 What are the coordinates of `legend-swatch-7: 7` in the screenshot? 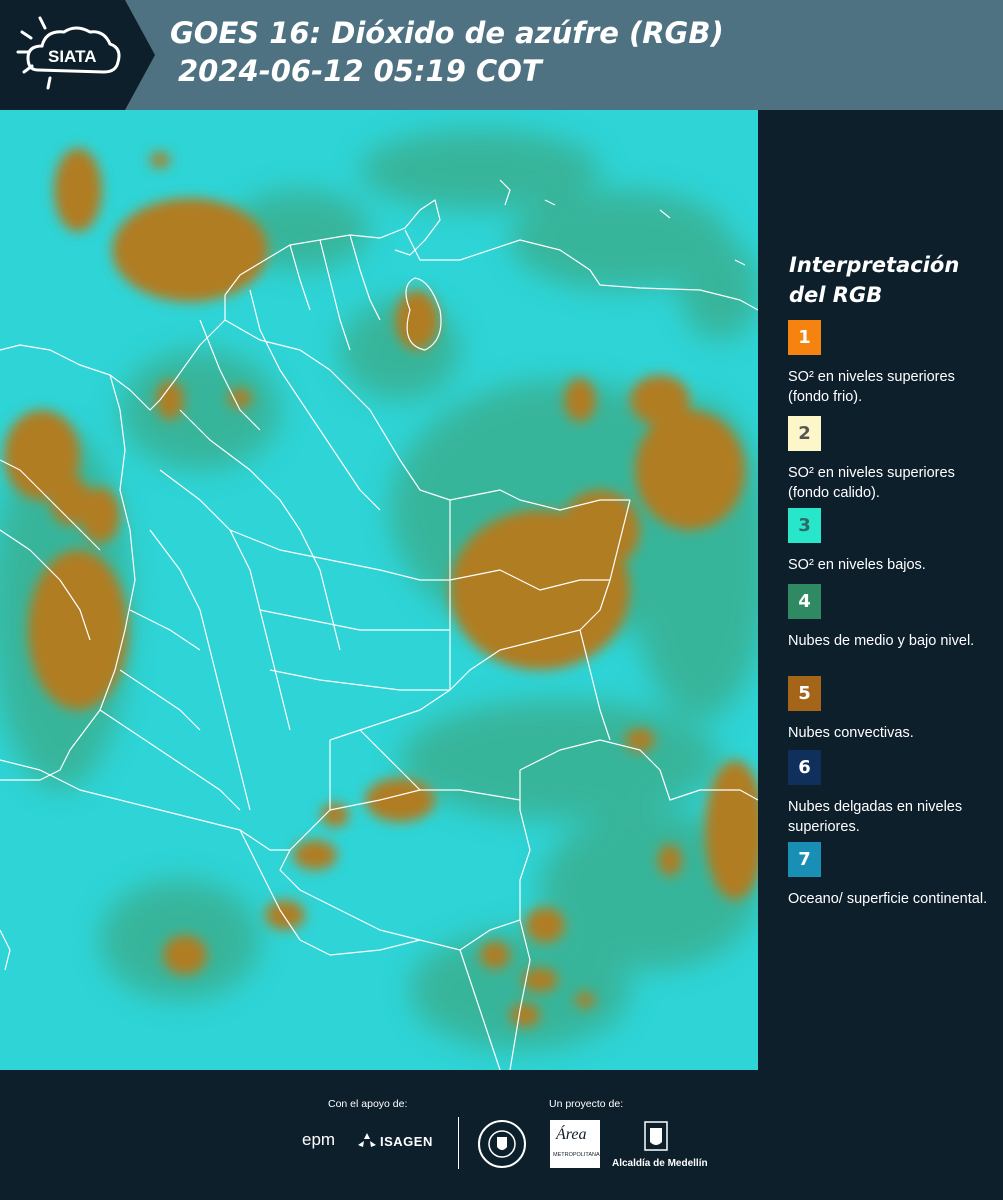 It's located at (804, 859).